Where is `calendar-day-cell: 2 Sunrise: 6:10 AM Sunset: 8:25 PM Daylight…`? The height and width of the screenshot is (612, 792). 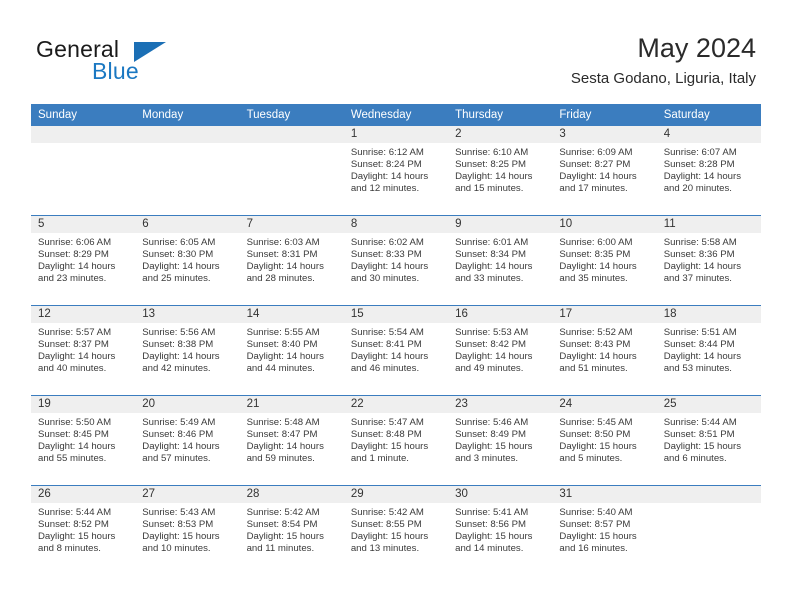 calendar-day-cell: 2 Sunrise: 6:10 AM Sunset: 8:25 PM Daylight… is located at coordinates (500, 171).